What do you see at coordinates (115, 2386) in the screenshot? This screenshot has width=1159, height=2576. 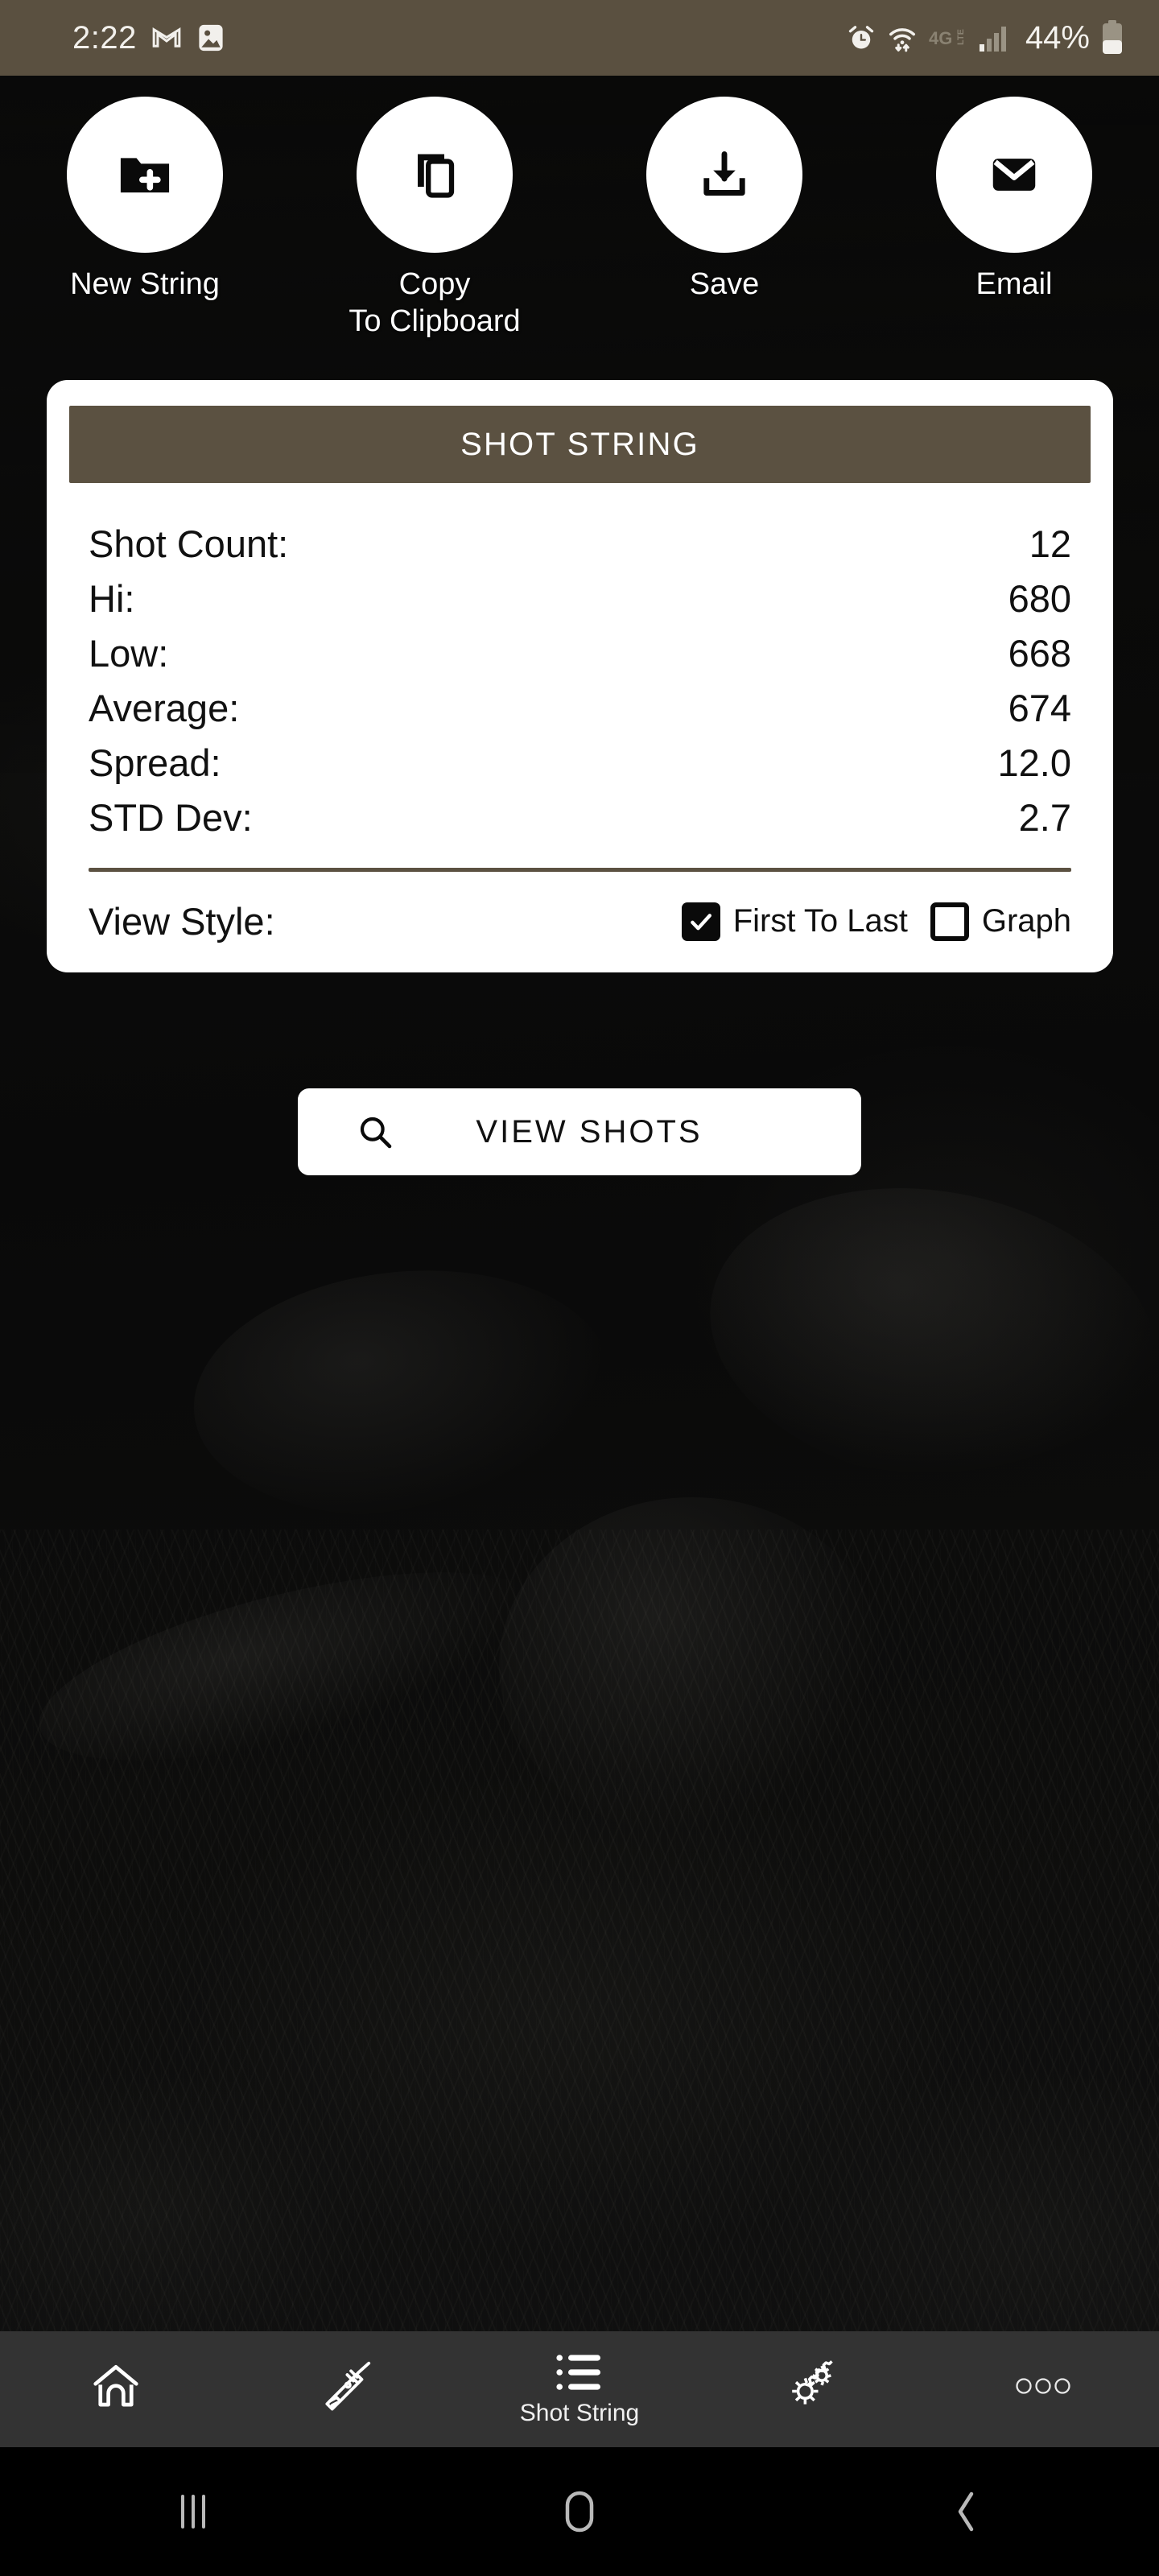 I see `home-icon` at bounding box center [115, 2386].